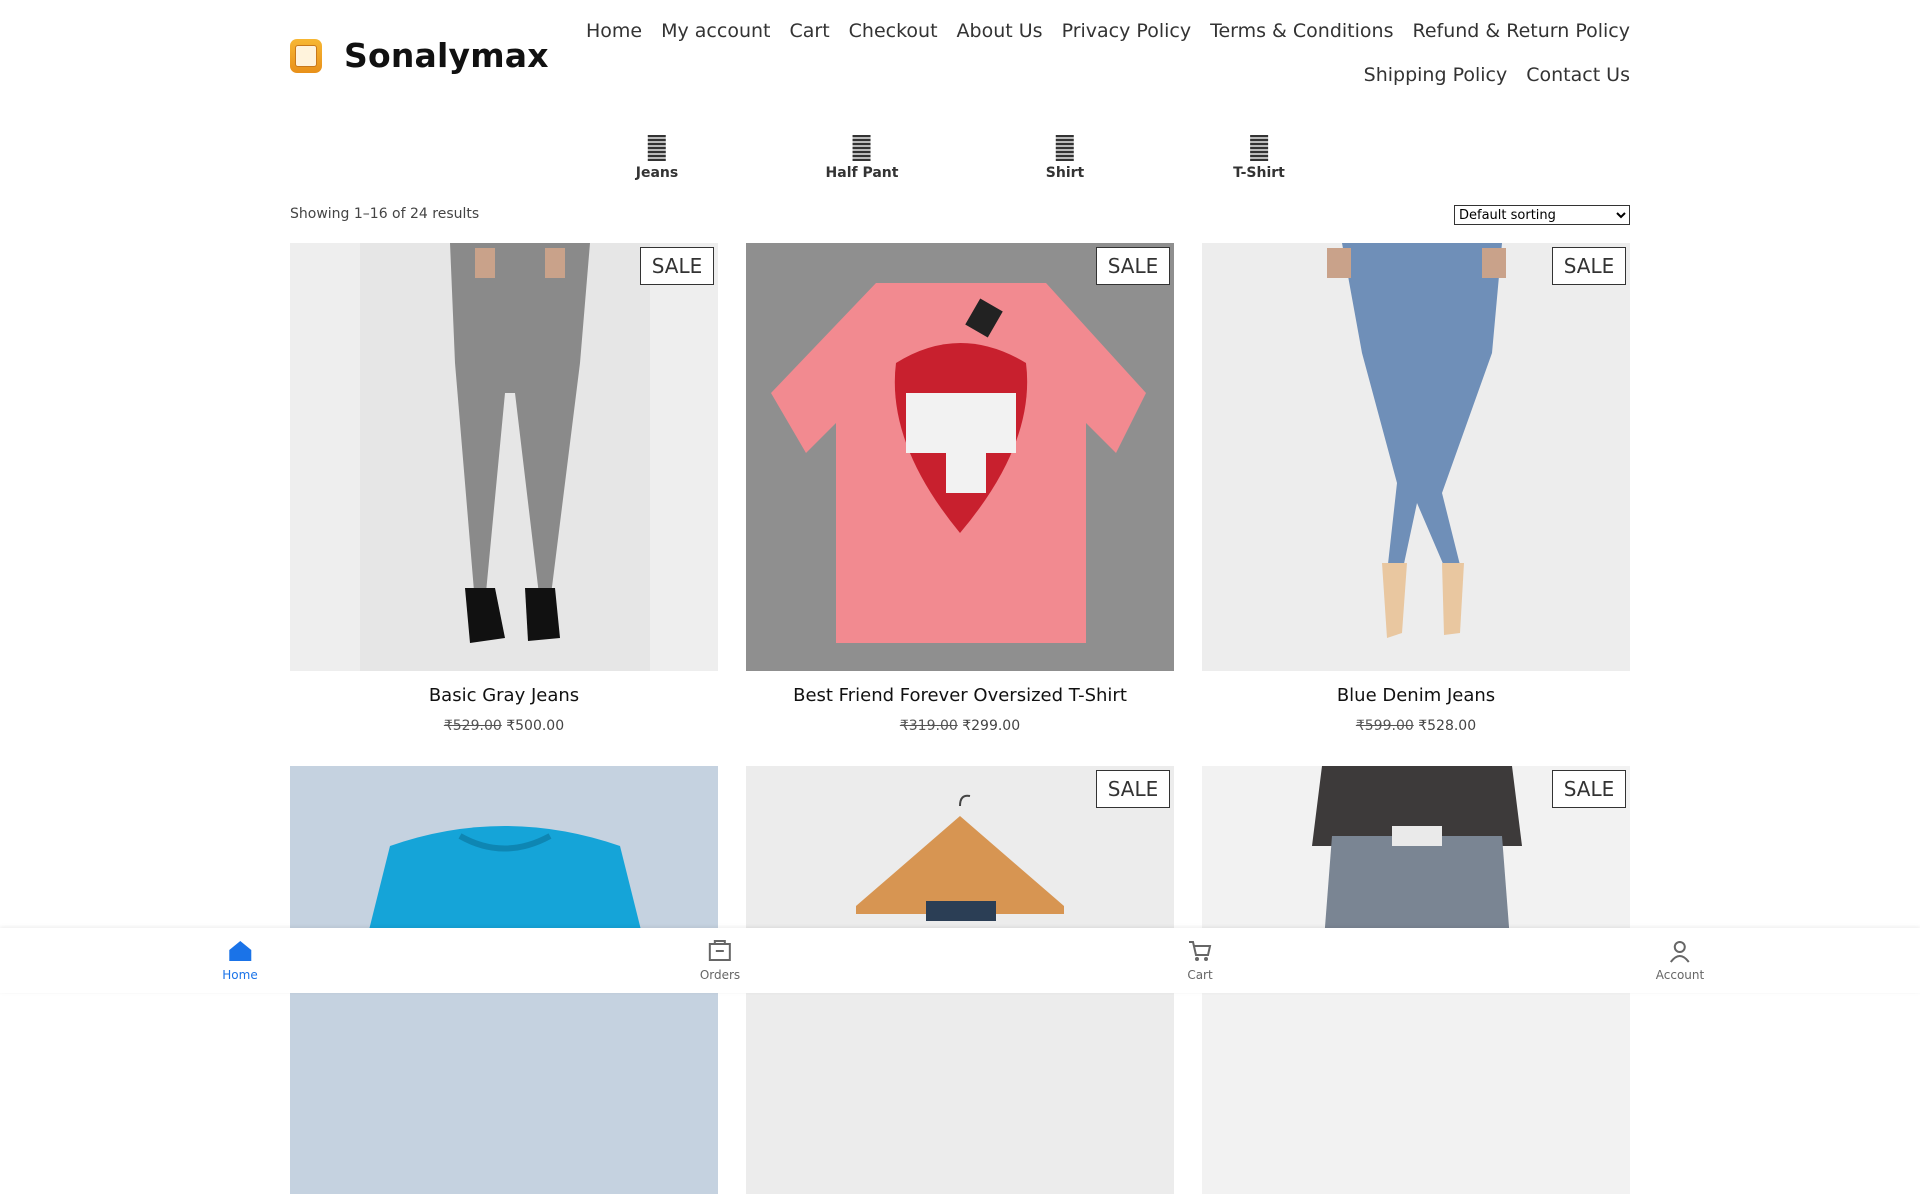  What do you see at coordinates (1447, 726) in the screenshot?
I see `sale-price: ₹528.00` at bounding box center [1447, 726].